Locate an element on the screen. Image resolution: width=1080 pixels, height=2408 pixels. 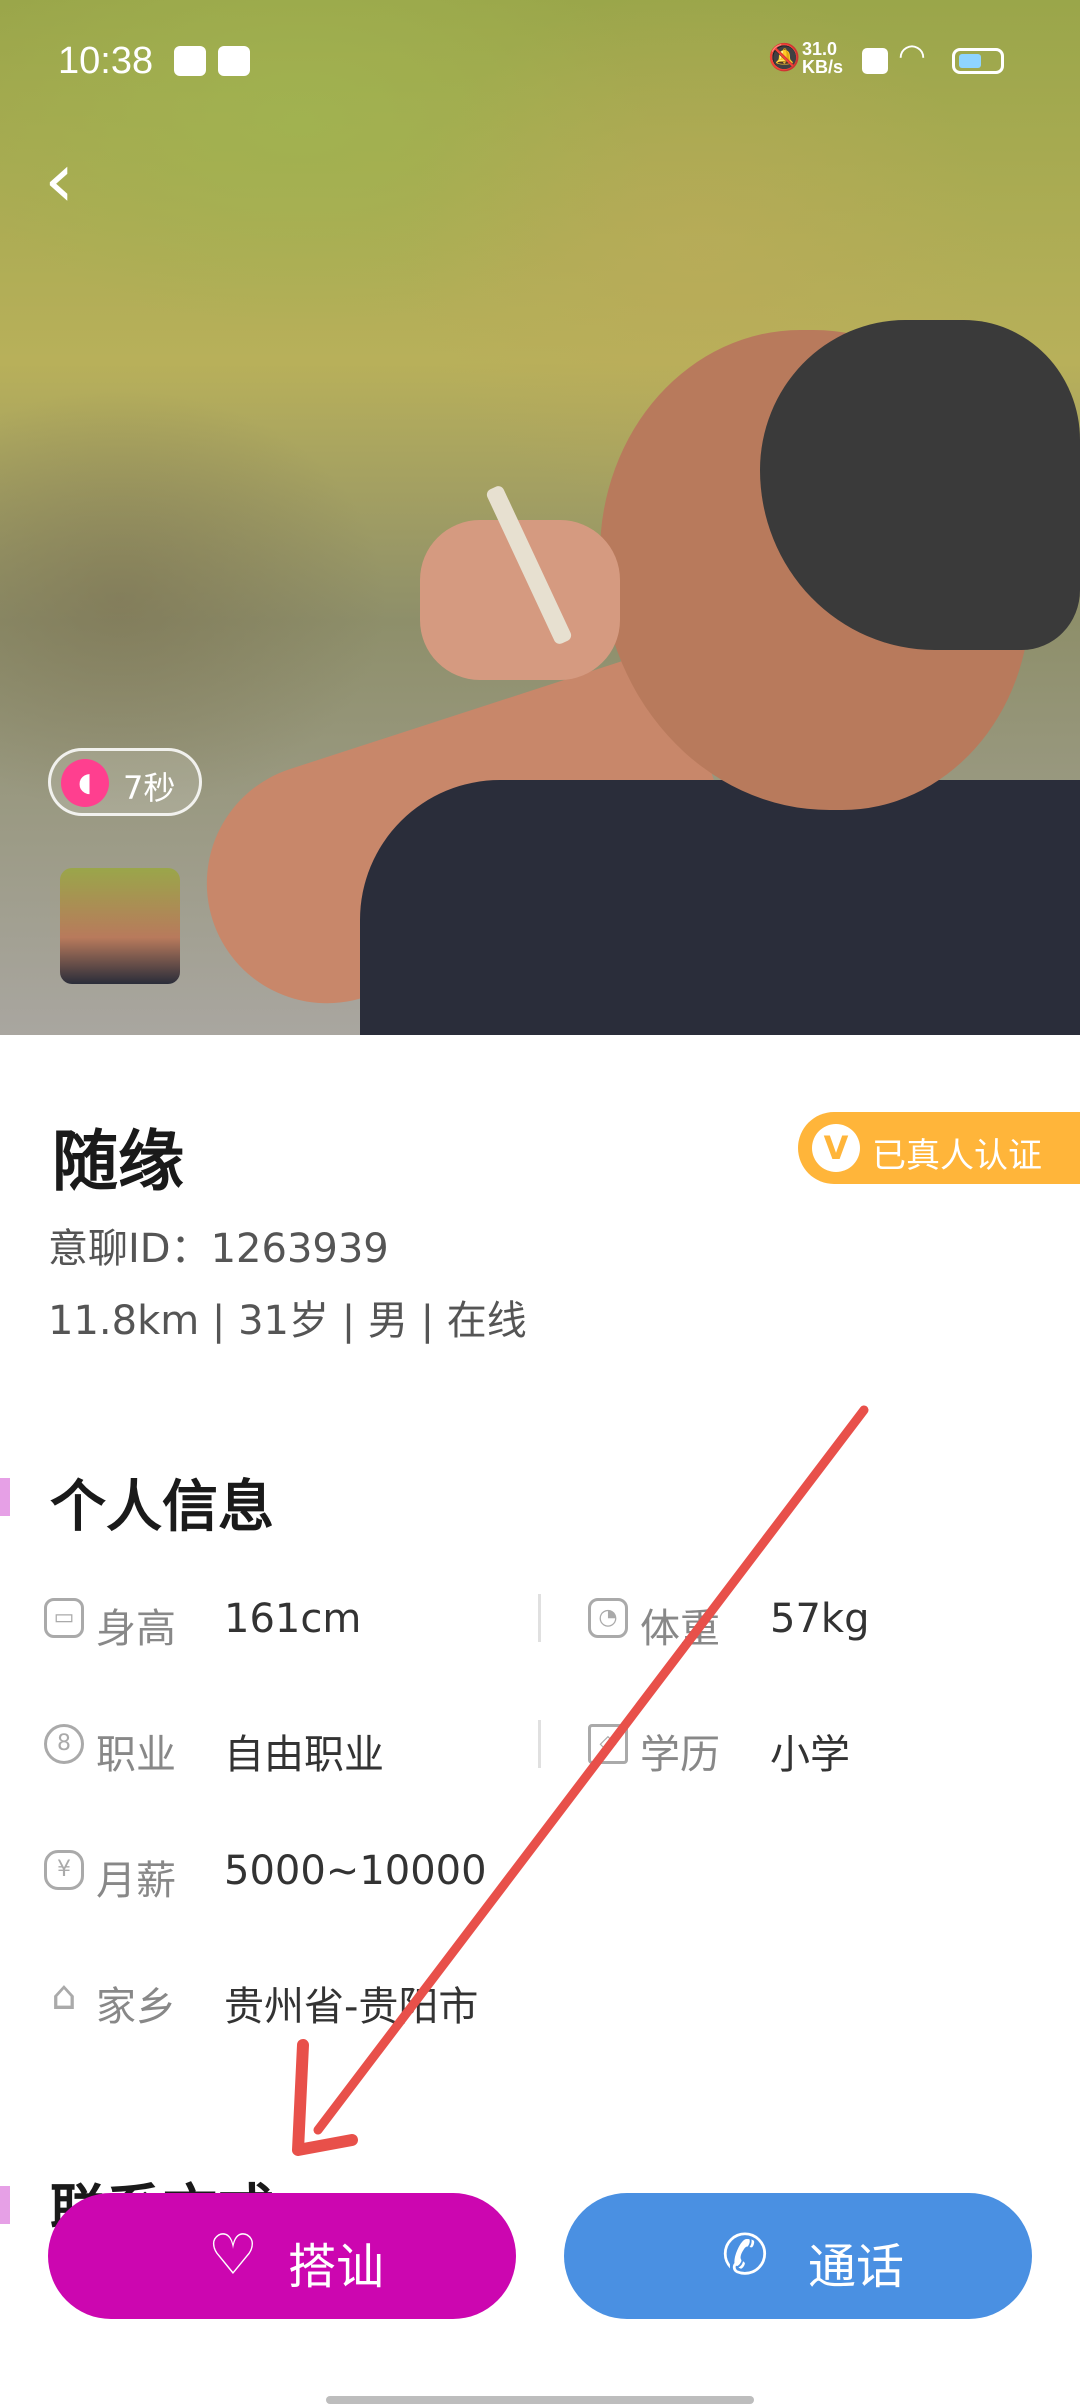
phone-icon: ✆ is located at coordinates (745, 2255).